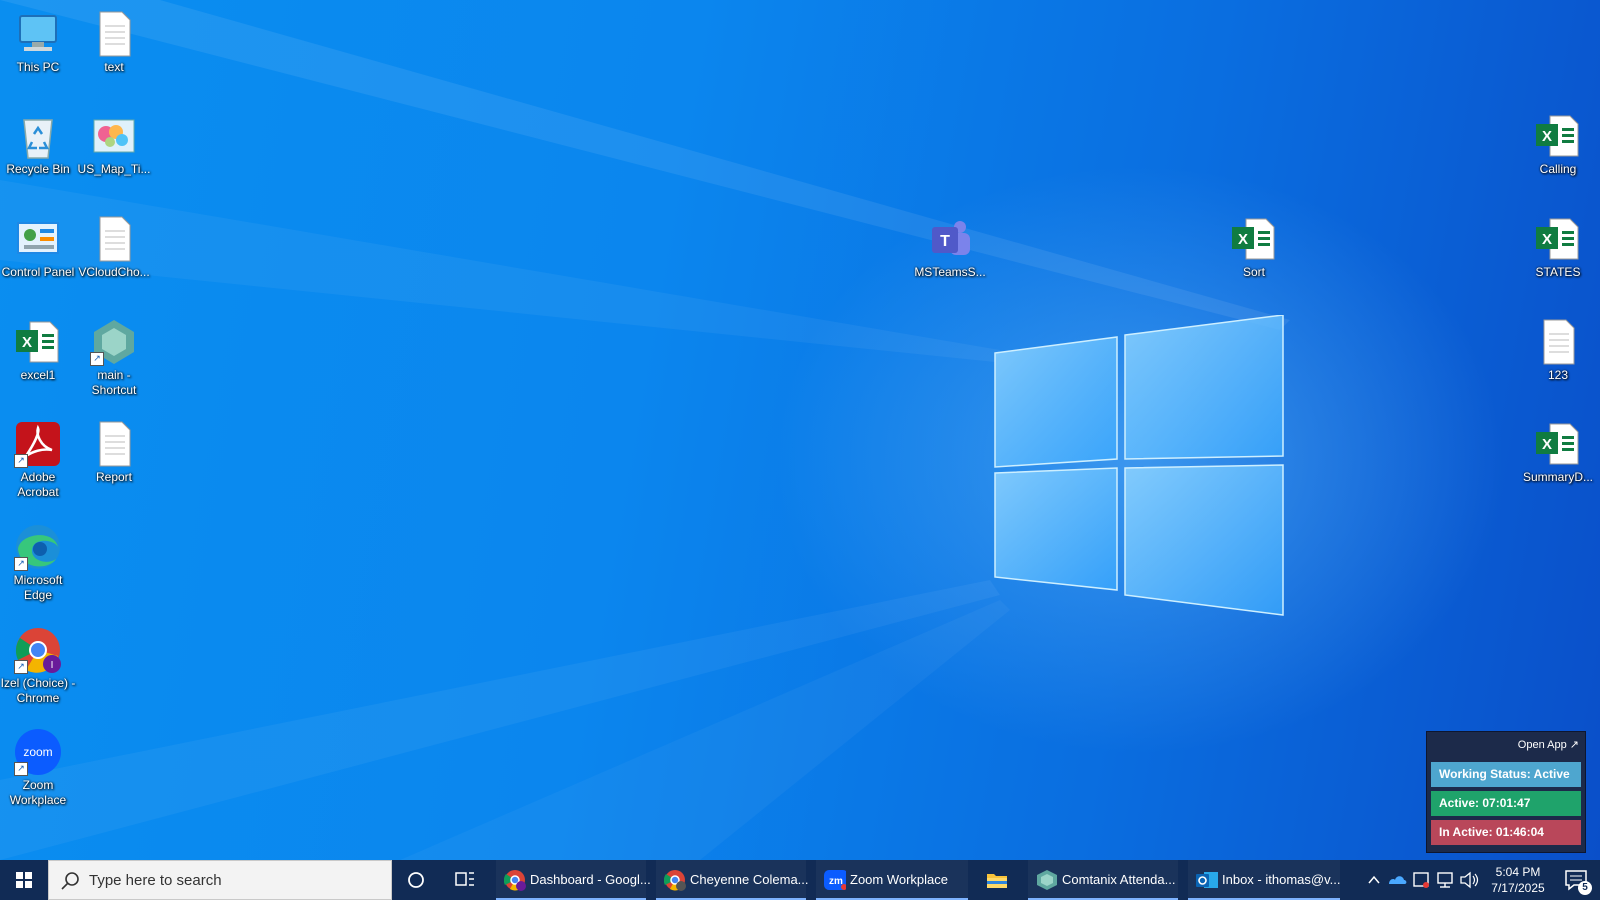 This screenshot has height=905, width=1600. I want to click on taskbar-app-zoom: zm Zoom Workplace, so click(892, 880).